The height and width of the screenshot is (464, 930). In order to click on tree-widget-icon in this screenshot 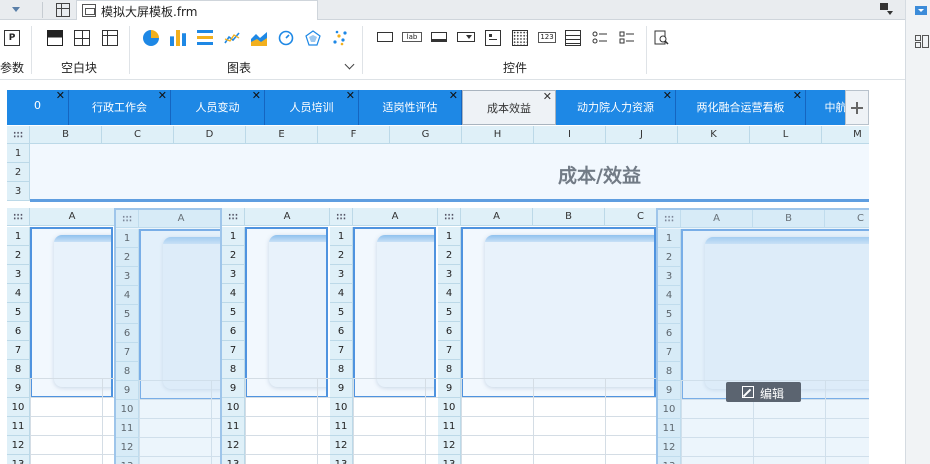, I will do `click(493, 38)`.